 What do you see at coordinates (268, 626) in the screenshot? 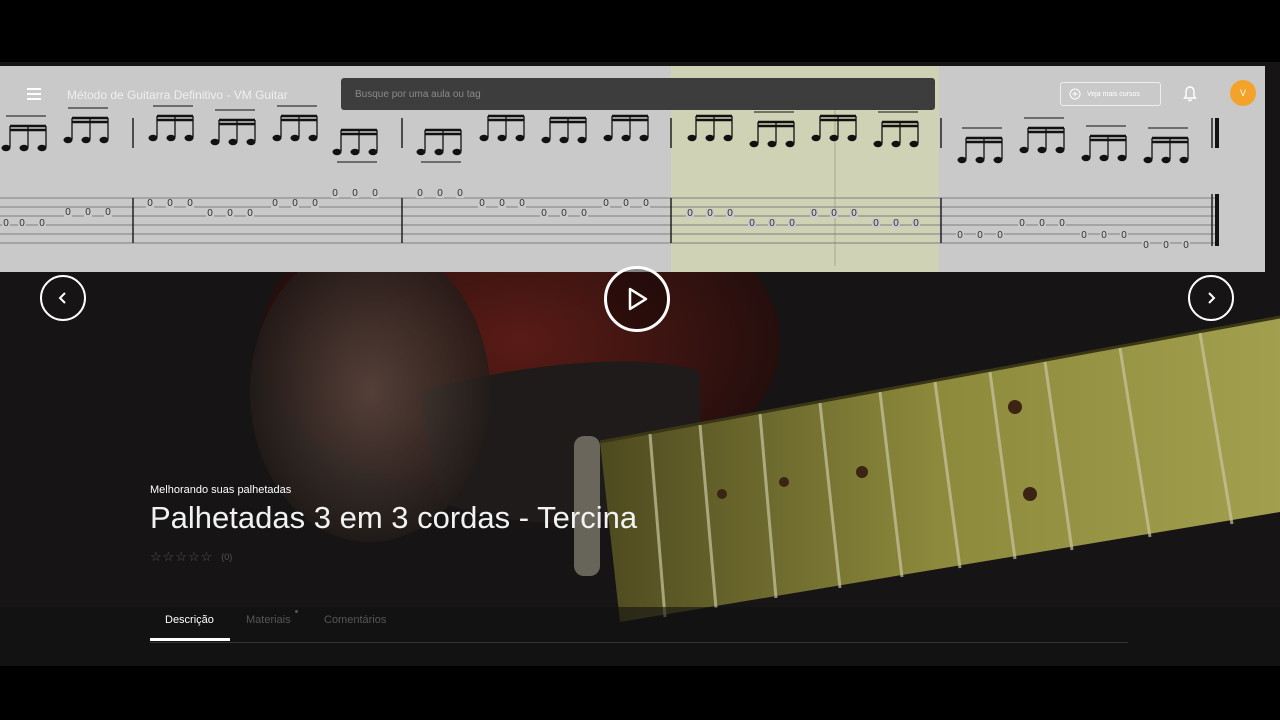
I see `tab-materiais: Materiais` at bounding box center [268, 626].